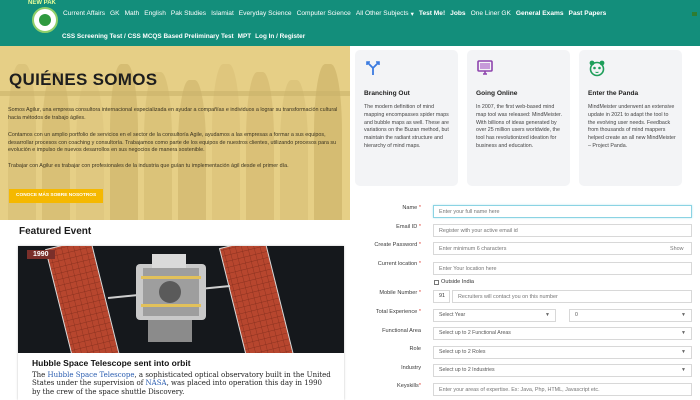 The width and height of the screenshot is (700, 400). I want to click on hubble-telescope-illustration, so click(181, 306).